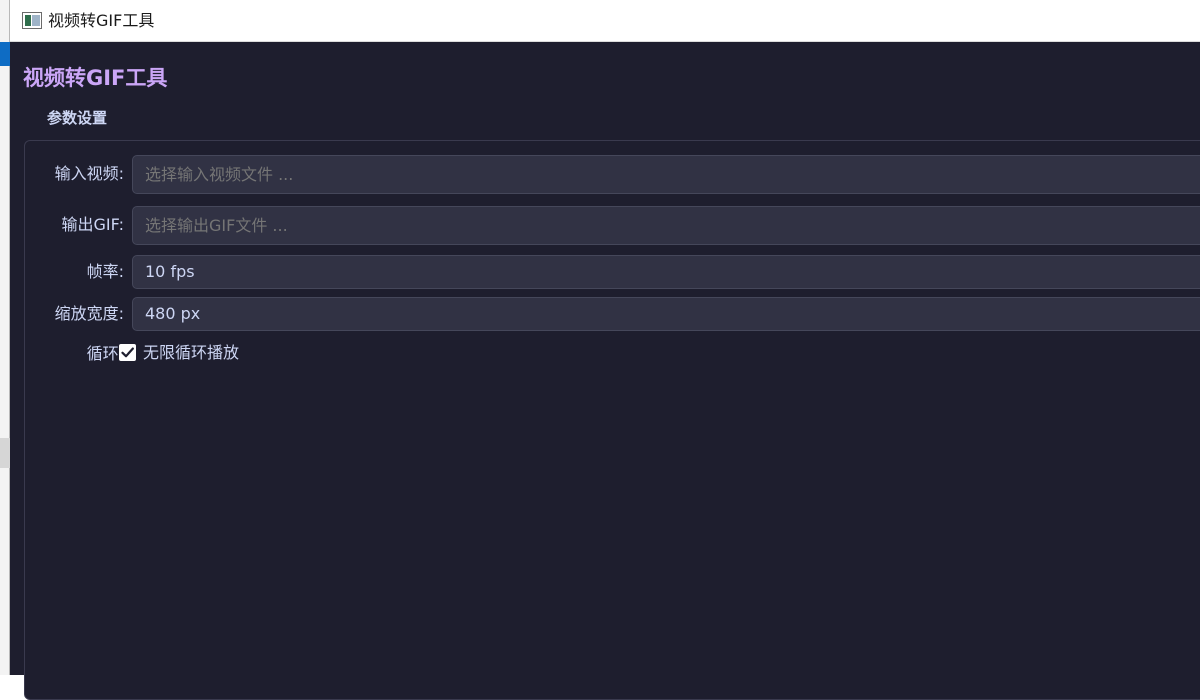  Describe the element at coordinates (666, 174) in the screenshot. I see `input-video-field` at that location.